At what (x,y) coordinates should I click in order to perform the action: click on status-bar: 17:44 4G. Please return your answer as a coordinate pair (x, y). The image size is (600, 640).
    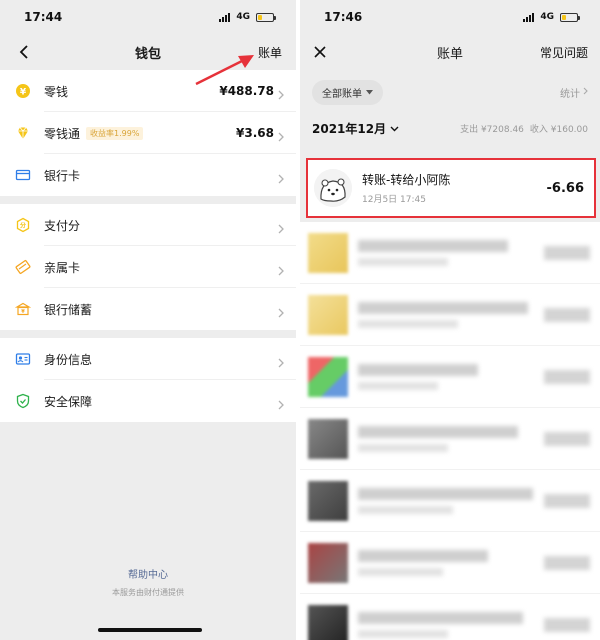
    Looking at the image, I should click on (148, 17).